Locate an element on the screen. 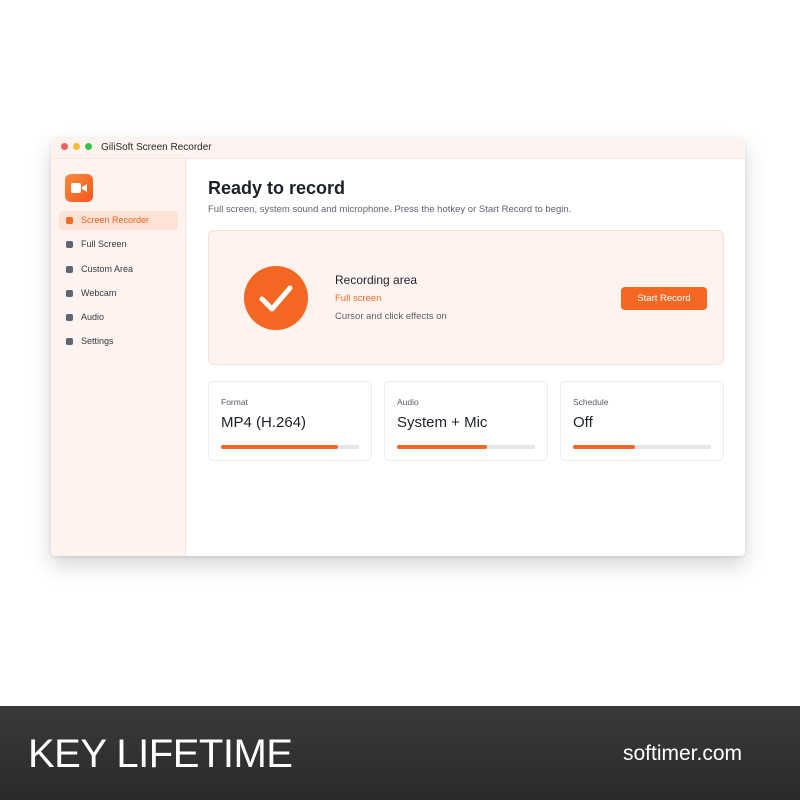 The image size is (800, 800). recording-mode-link: Full screen is located at coordinates (358, 299).